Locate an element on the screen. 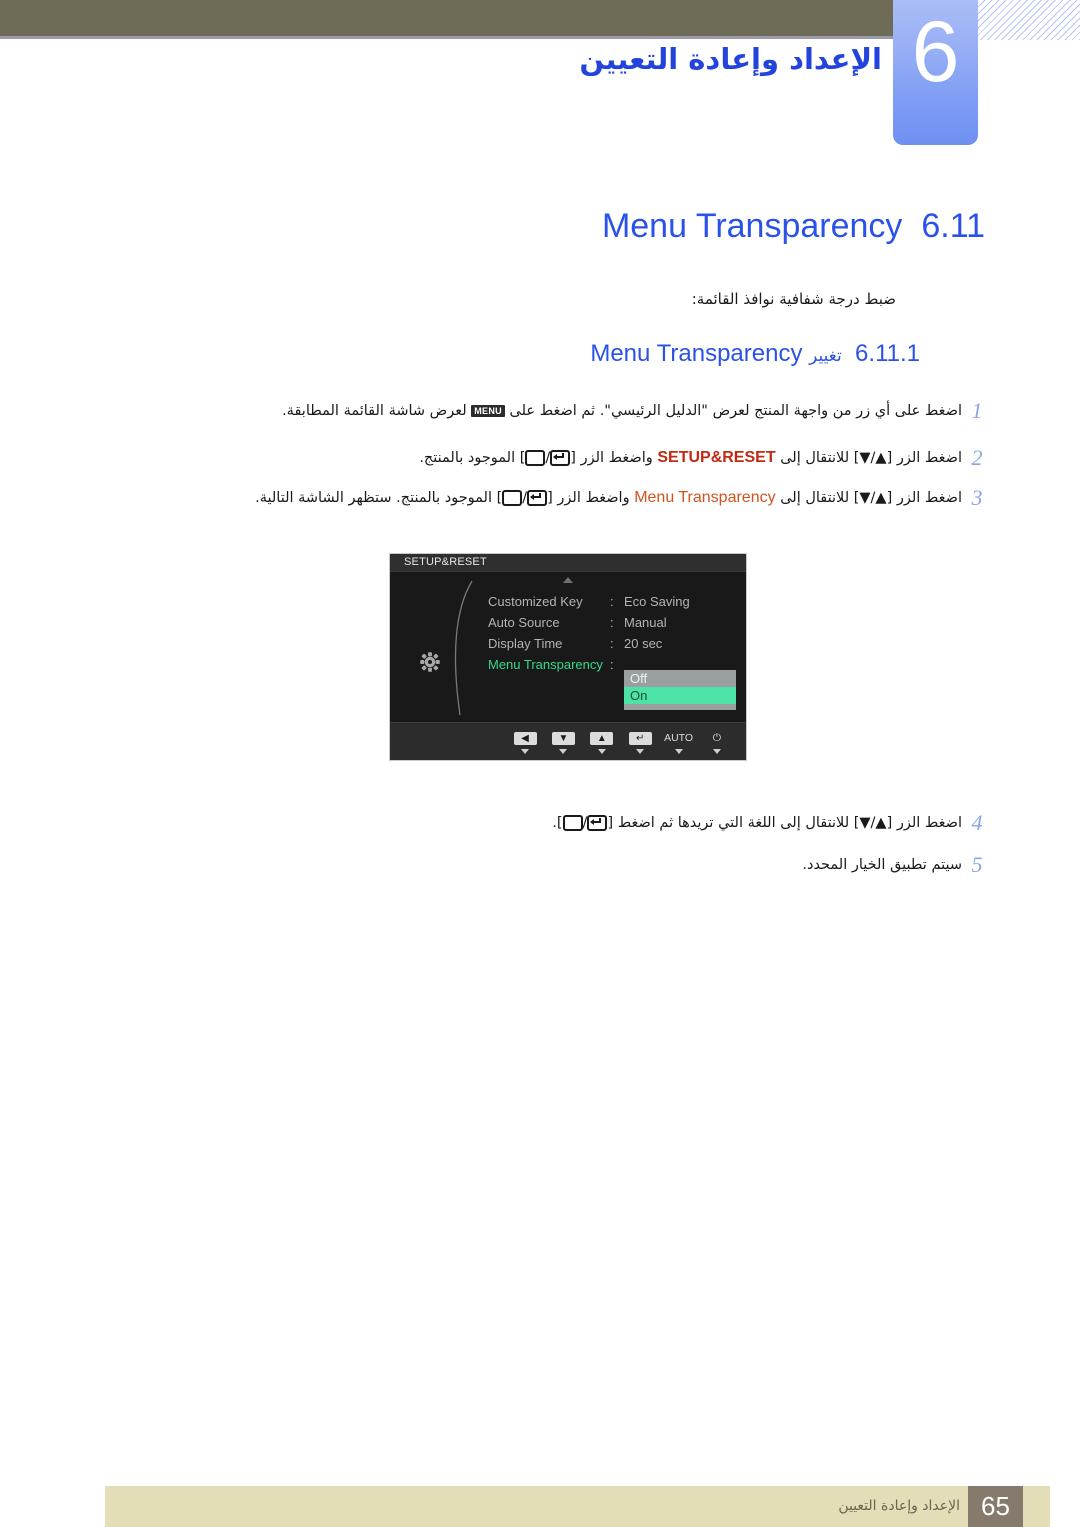  footer-text: الإعداد وإعادة التعيين is located at coordinates (899, 1506).